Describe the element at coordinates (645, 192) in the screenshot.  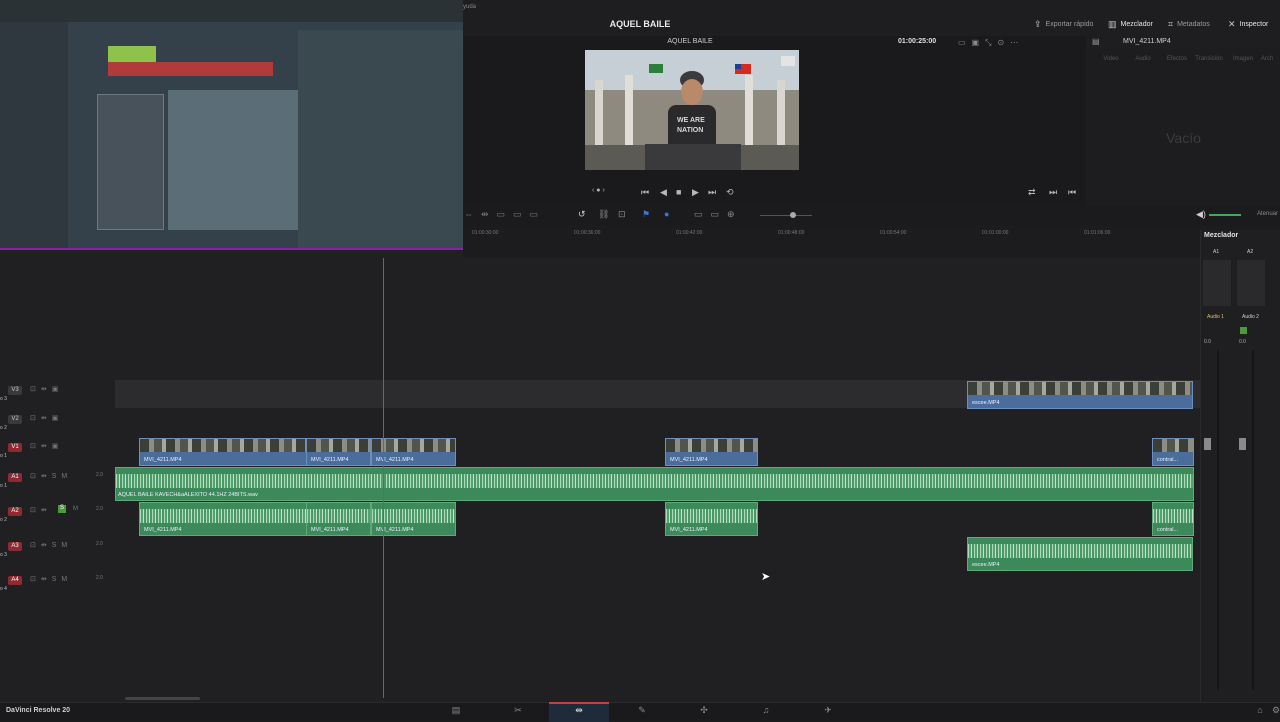
I see `go-to-start-icon: ⏮` at that location.